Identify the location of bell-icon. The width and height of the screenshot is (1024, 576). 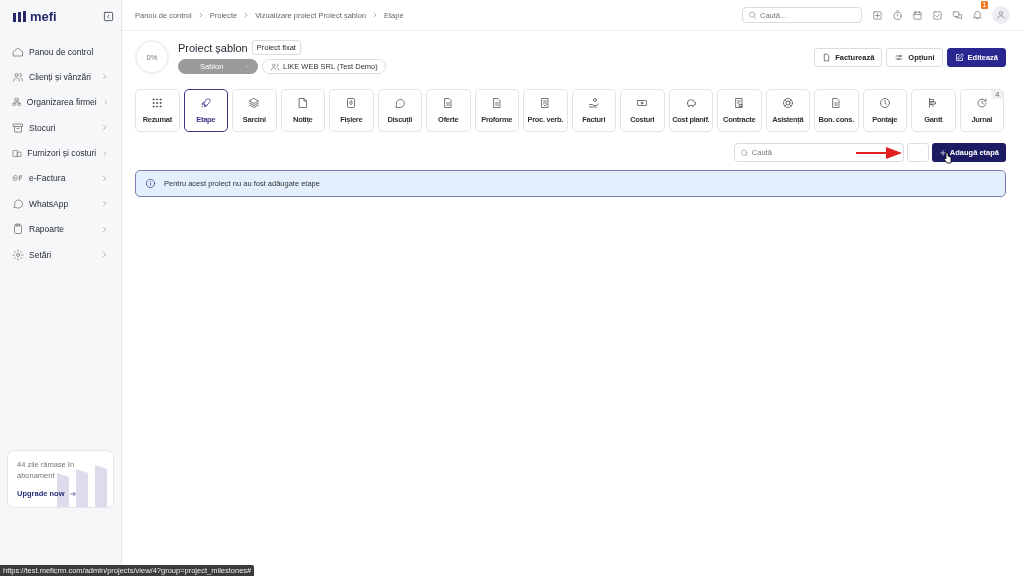
(977, 14).